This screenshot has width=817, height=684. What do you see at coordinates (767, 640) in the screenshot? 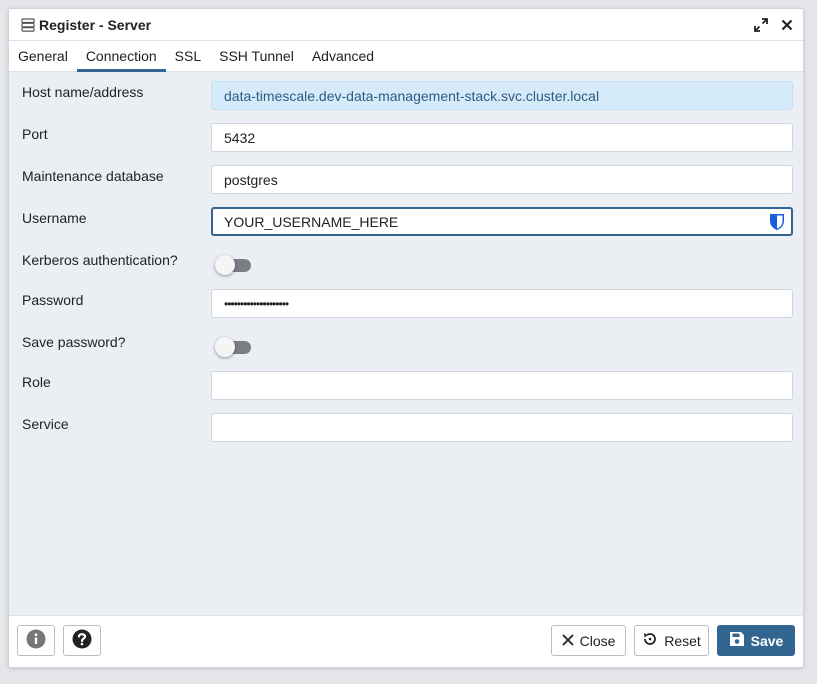
I see `save-button-label: Save` at bounding box center [767, 640].